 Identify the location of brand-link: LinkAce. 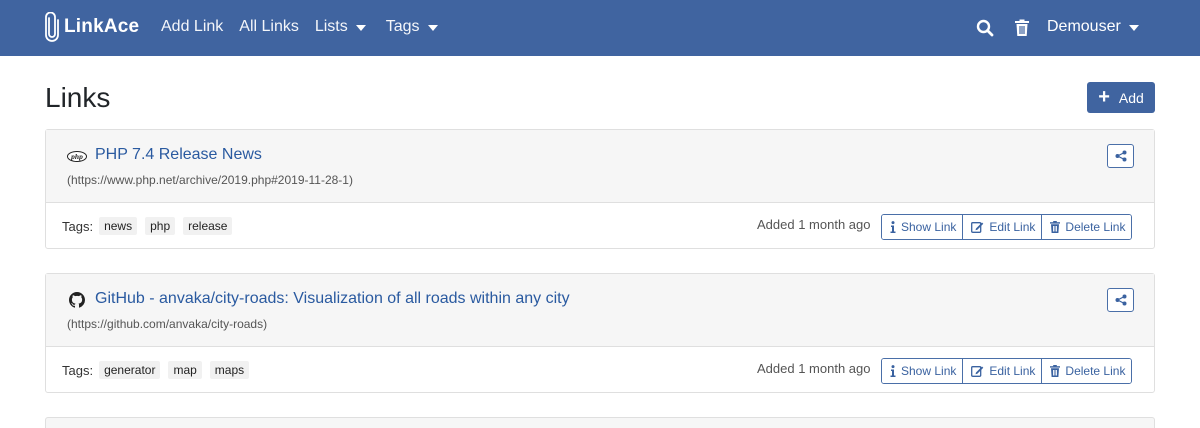
(92, 27).